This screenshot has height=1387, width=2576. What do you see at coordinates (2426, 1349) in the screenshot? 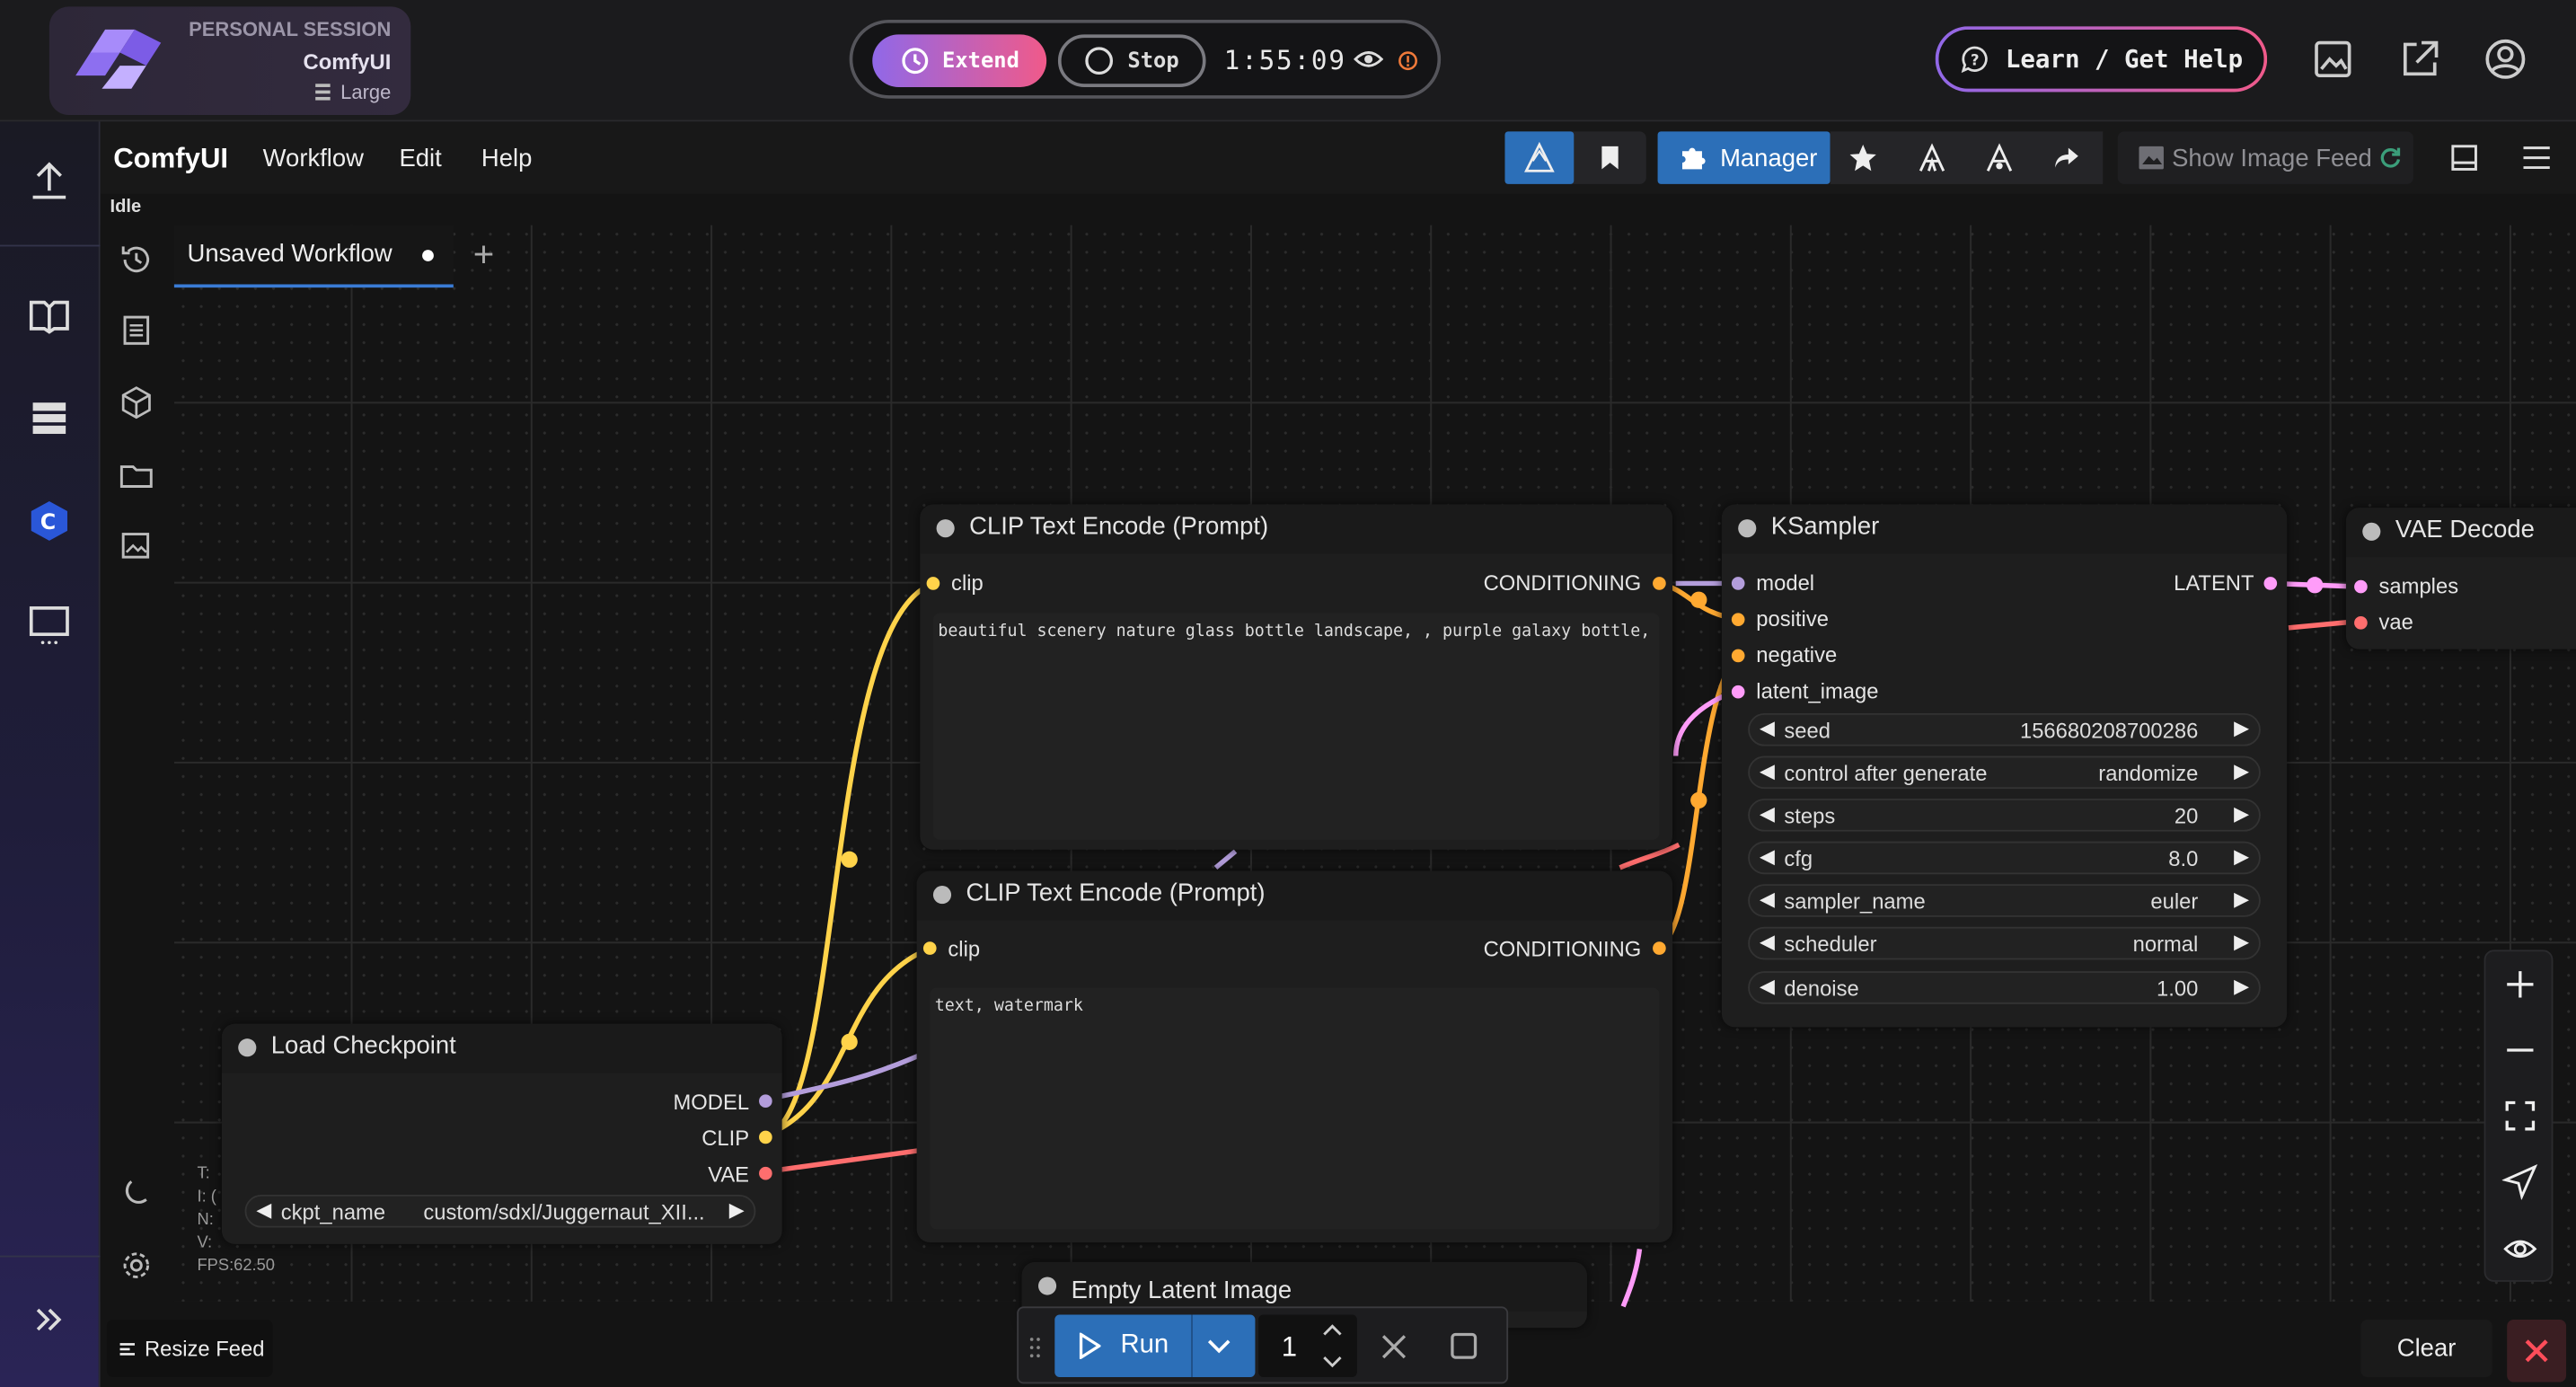
I see `clear-button: Clear` at bounding box center [2426, 1349].